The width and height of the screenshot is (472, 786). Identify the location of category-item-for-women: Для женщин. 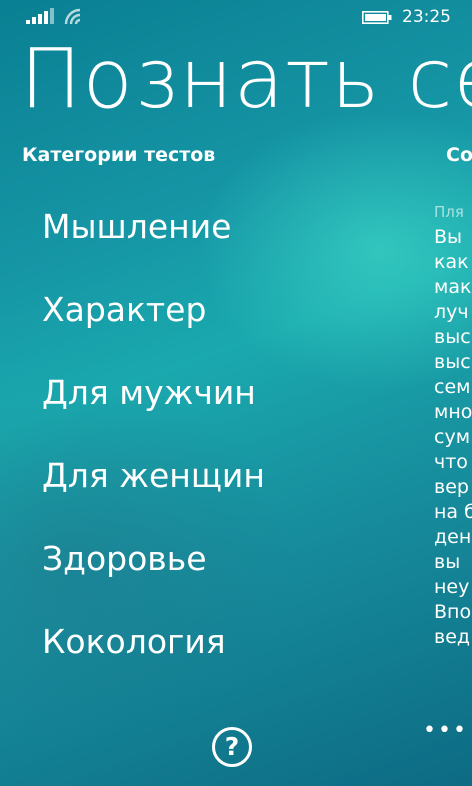
(153, 490).